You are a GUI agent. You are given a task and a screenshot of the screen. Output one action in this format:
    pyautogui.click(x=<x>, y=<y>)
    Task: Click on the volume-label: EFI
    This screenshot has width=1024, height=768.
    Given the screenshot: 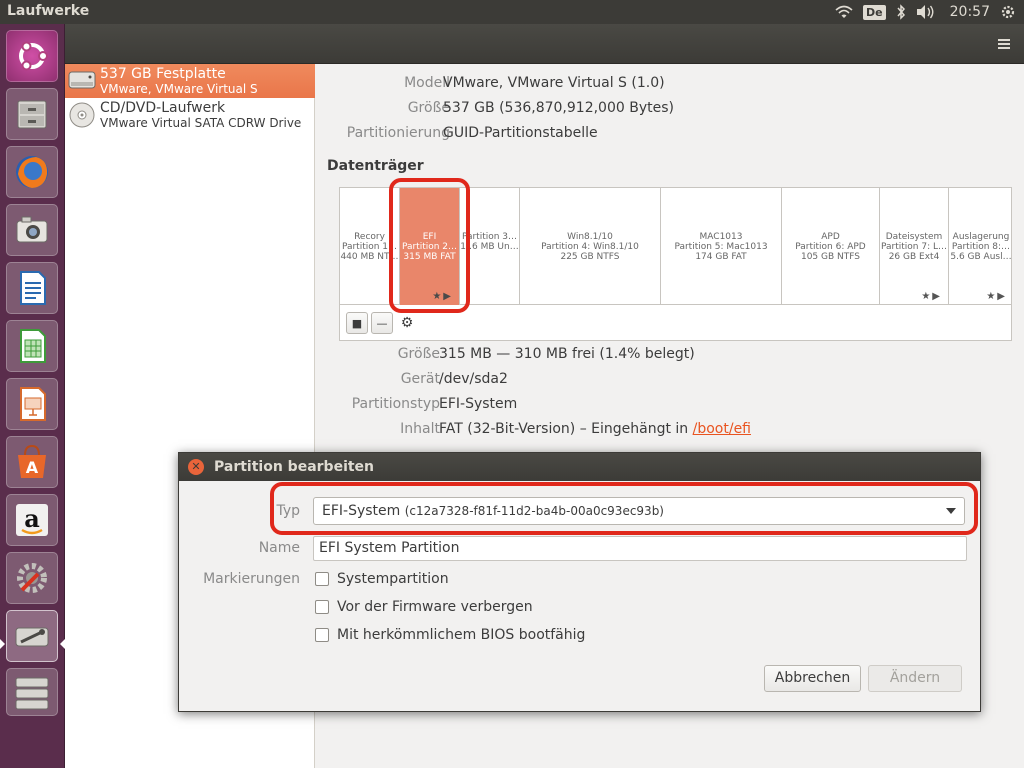 What is the action you would take?
    pyautogui.click(x=429, y=237)
    